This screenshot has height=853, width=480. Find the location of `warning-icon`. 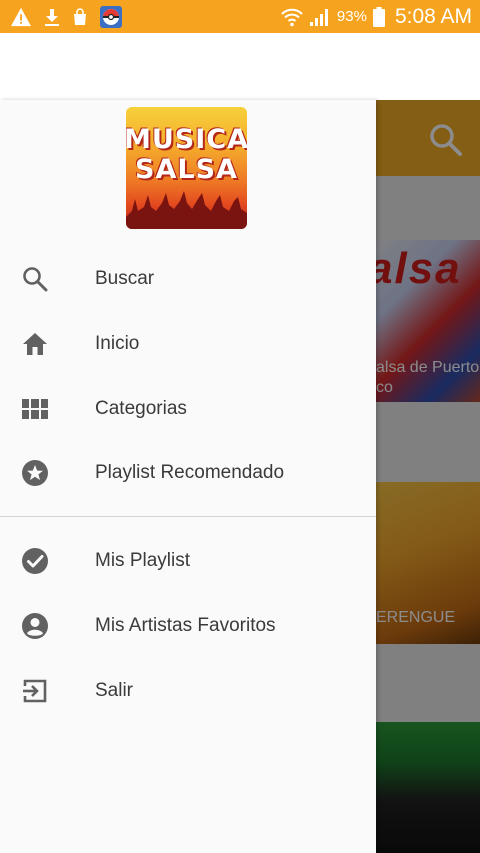

warning-icon is located at coordinates (21, 17).